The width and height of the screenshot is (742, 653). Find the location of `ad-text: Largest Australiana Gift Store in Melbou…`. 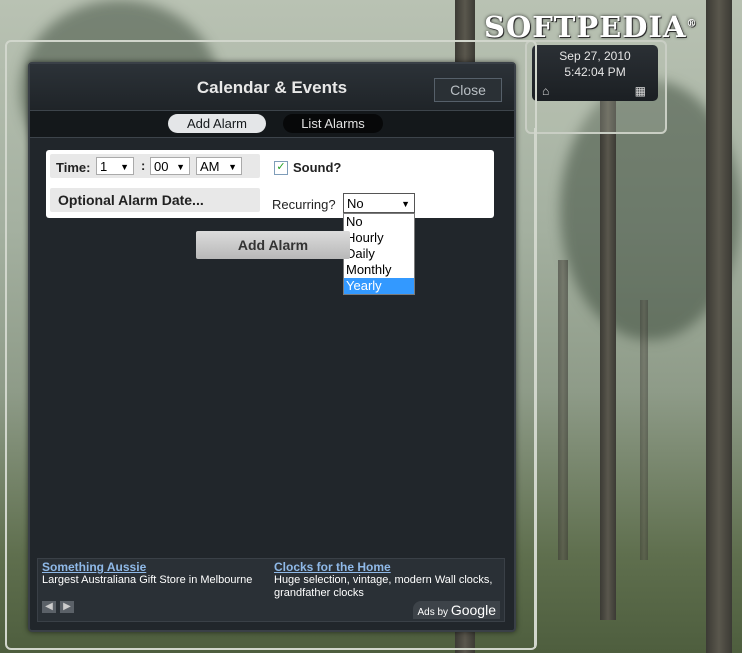

ad-text: Largest Australiana Gift Store in Melbou… is located at coordinates (147, 580).